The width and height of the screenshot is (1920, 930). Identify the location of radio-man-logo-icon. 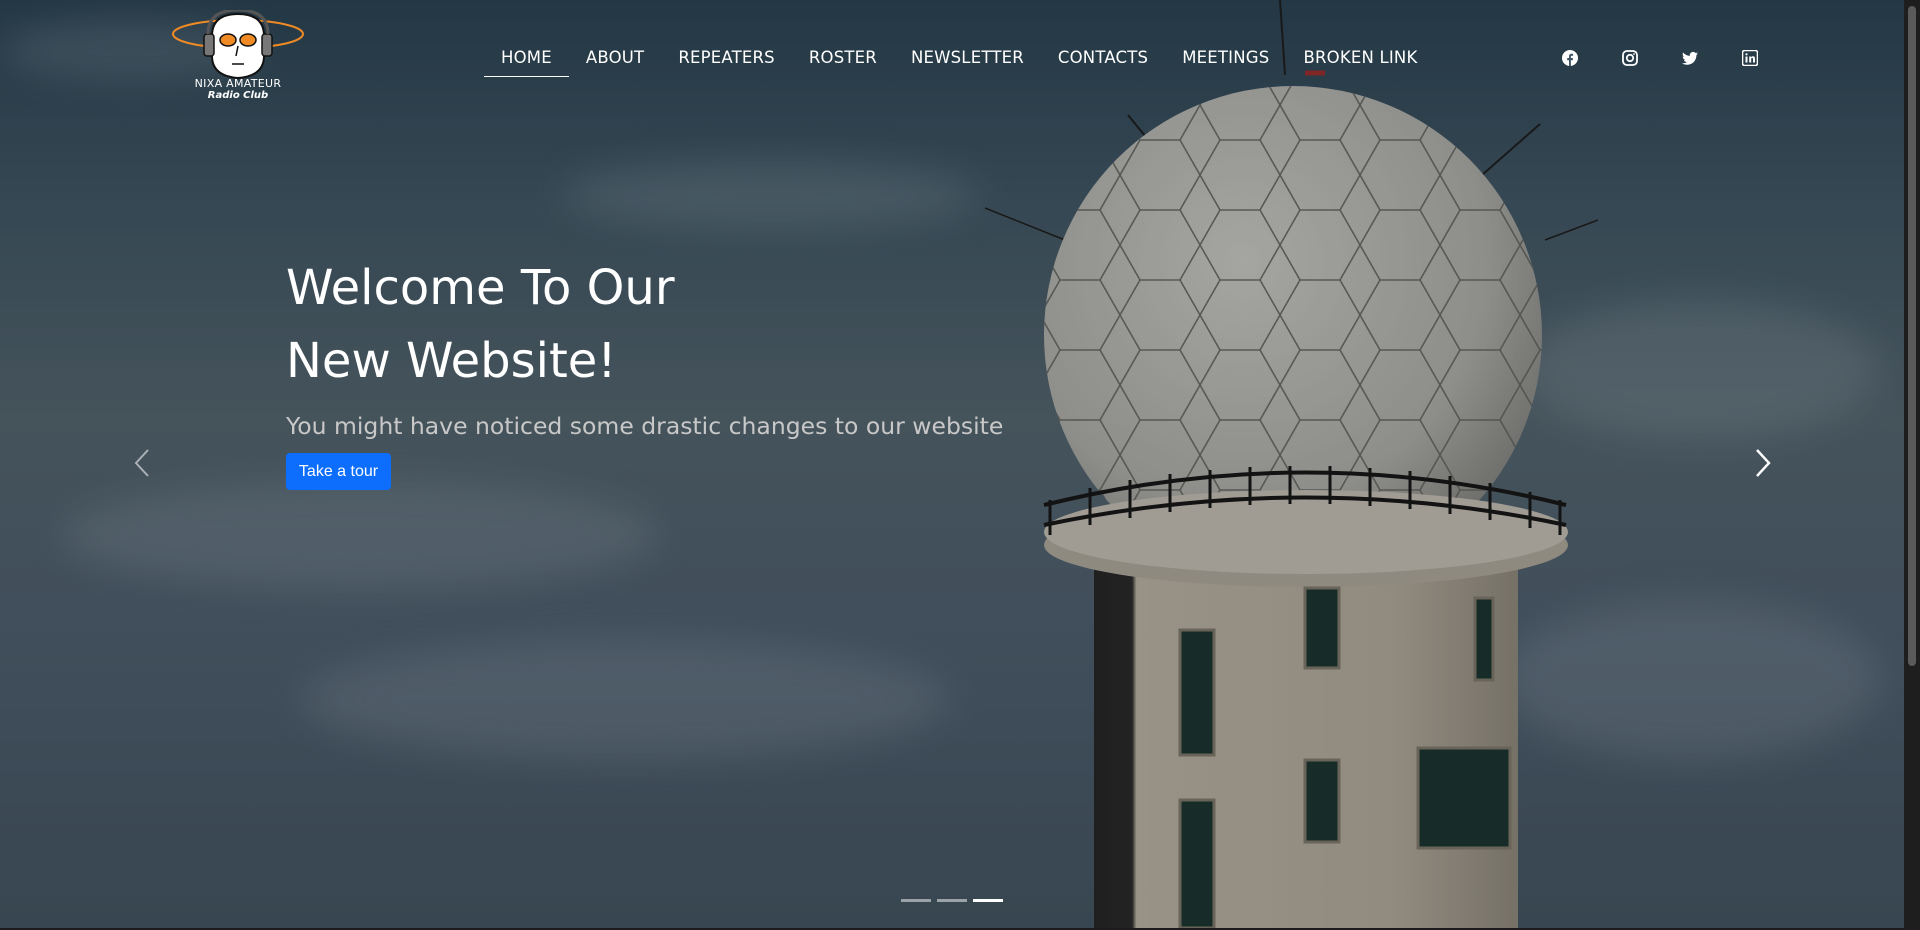
(238, 45).